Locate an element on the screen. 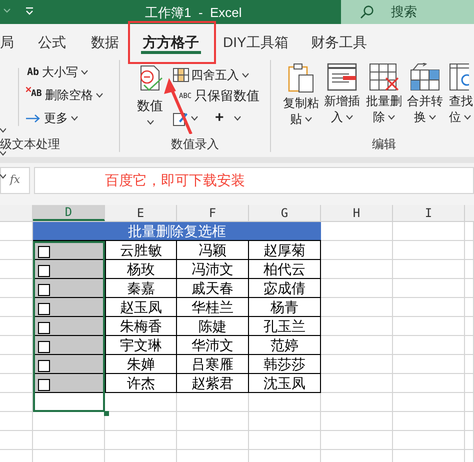 The image size is (474, 462). column-header: H is located at coordinates (357, 213).